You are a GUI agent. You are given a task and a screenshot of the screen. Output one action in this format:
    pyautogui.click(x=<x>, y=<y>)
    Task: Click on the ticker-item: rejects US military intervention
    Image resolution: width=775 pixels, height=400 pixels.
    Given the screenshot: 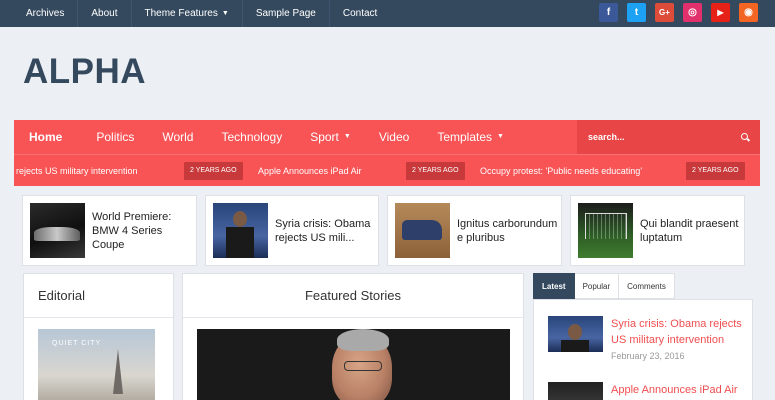 What is the action you would take?
    pyautogui.click(x=77, y=170)
    